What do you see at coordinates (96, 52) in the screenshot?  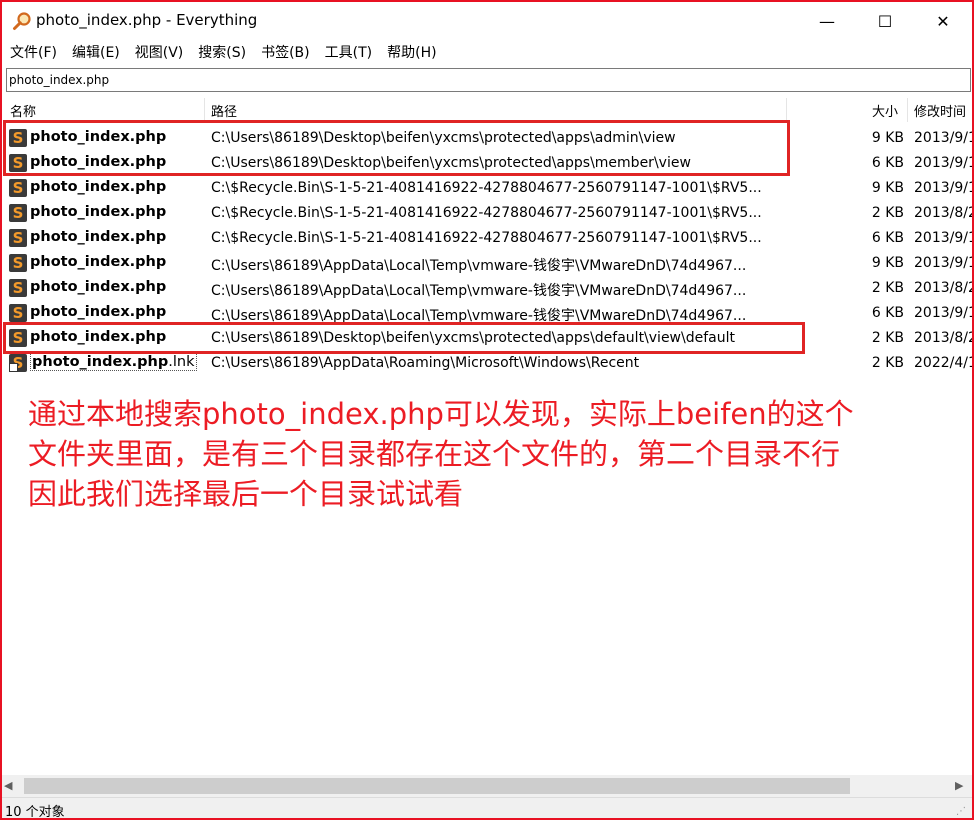 I see `menu-edit: 编辑(E)` at bounding box center [96, 52].